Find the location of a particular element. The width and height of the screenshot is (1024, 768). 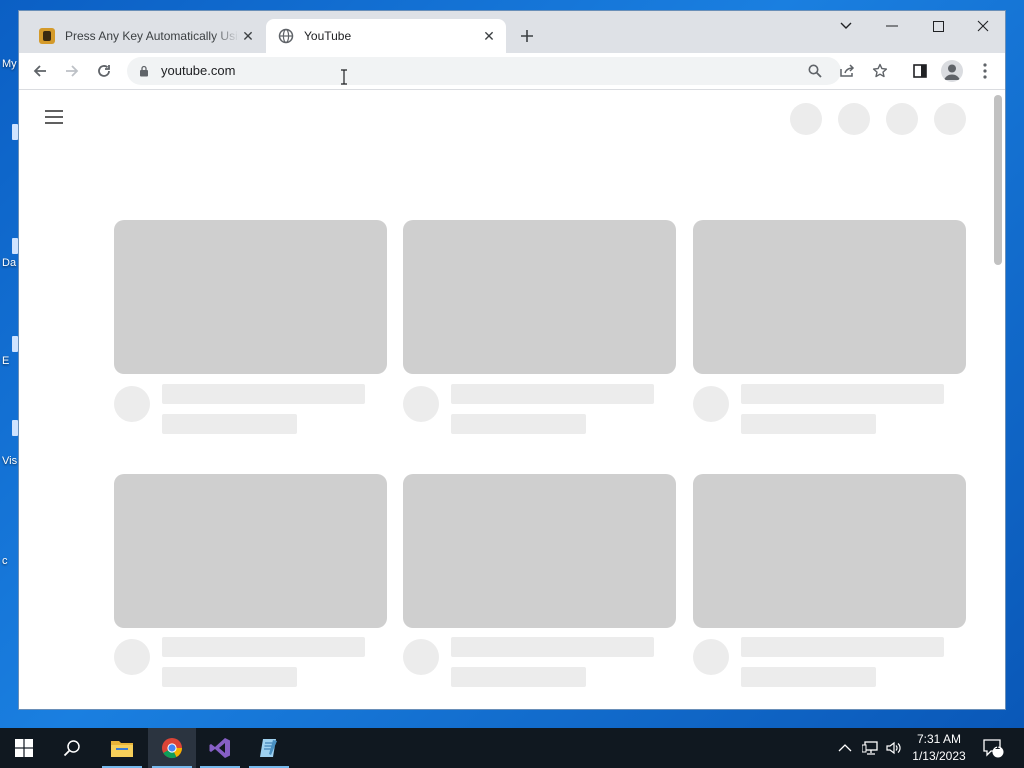

new-tab-button is located at coordinates (527, 36).